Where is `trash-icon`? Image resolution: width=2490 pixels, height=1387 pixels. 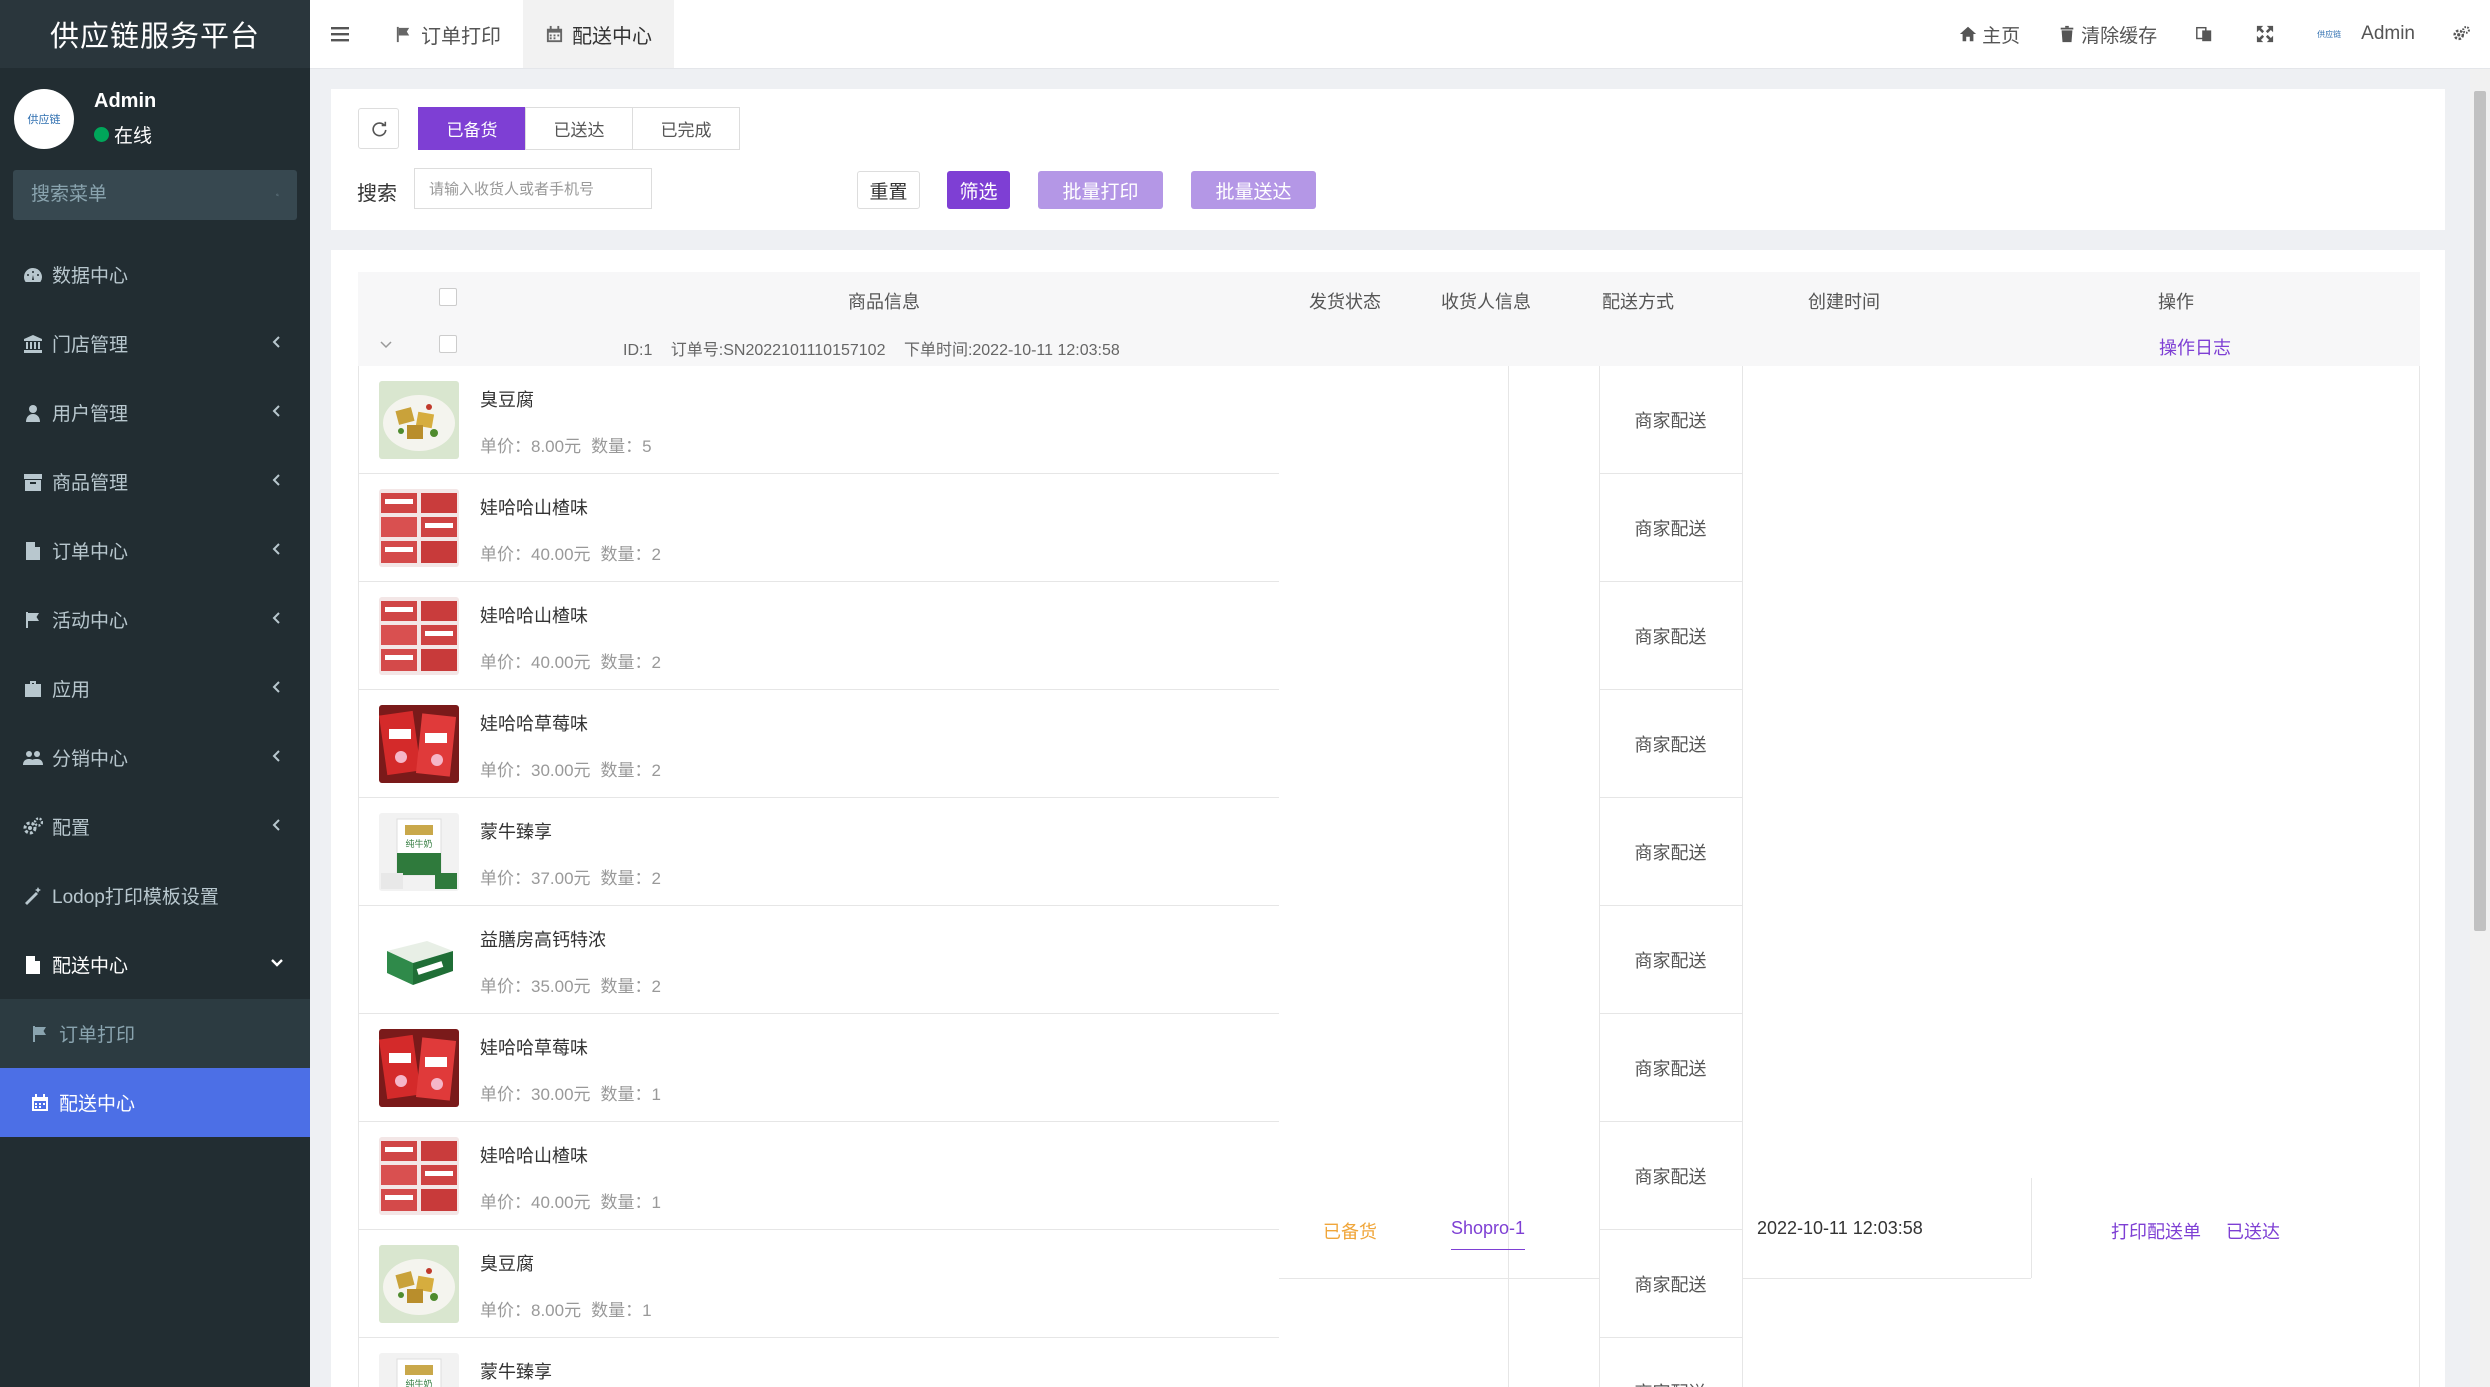
trash-icon is located at coordinates (2067, 34).